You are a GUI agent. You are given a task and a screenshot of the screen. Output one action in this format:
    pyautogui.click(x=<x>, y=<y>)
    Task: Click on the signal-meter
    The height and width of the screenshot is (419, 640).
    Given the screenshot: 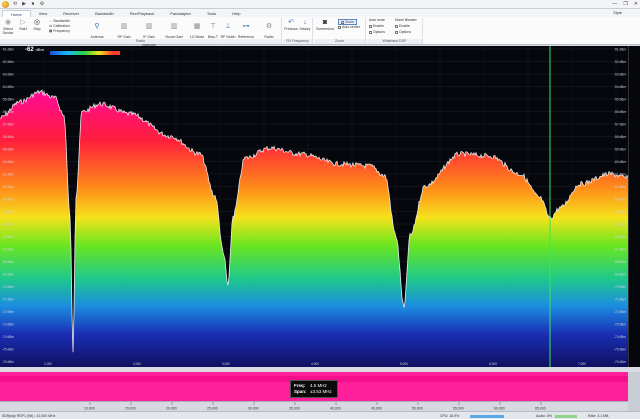 What is the action you would take?
    pyautogui.click(x=85, y=53)
    